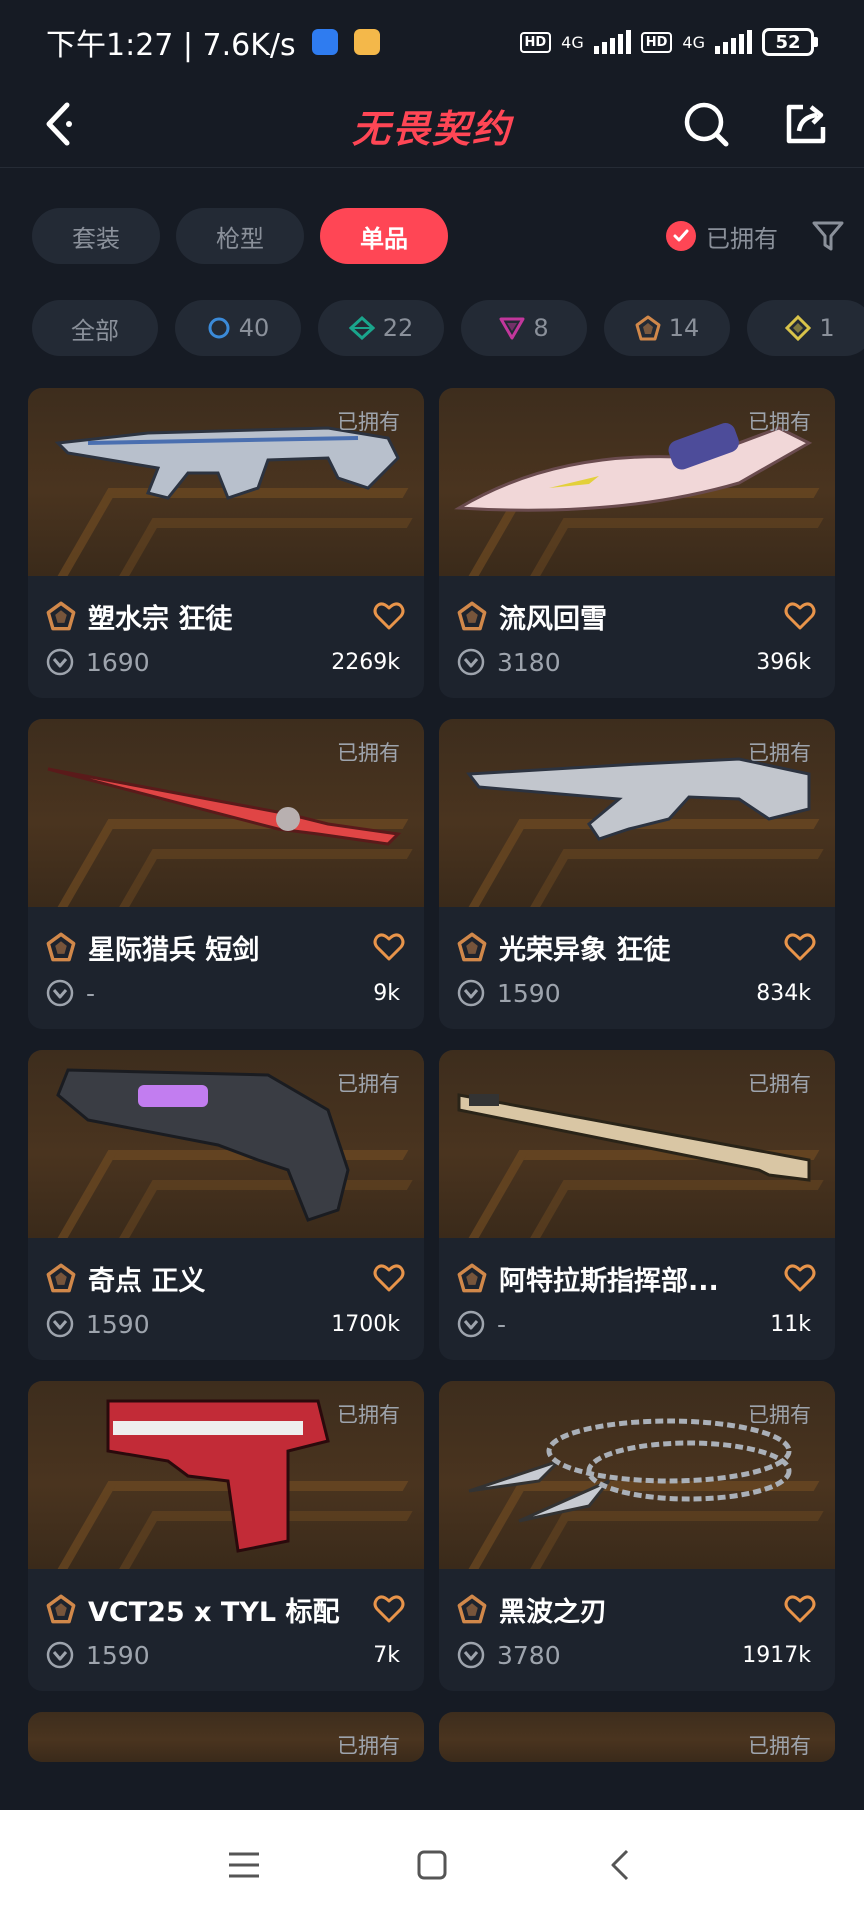  Describe the element at coordinates (637, 543) in the screenshot. I see `skin-card: 已拥有 流风回雪 3180 396k` at that location.